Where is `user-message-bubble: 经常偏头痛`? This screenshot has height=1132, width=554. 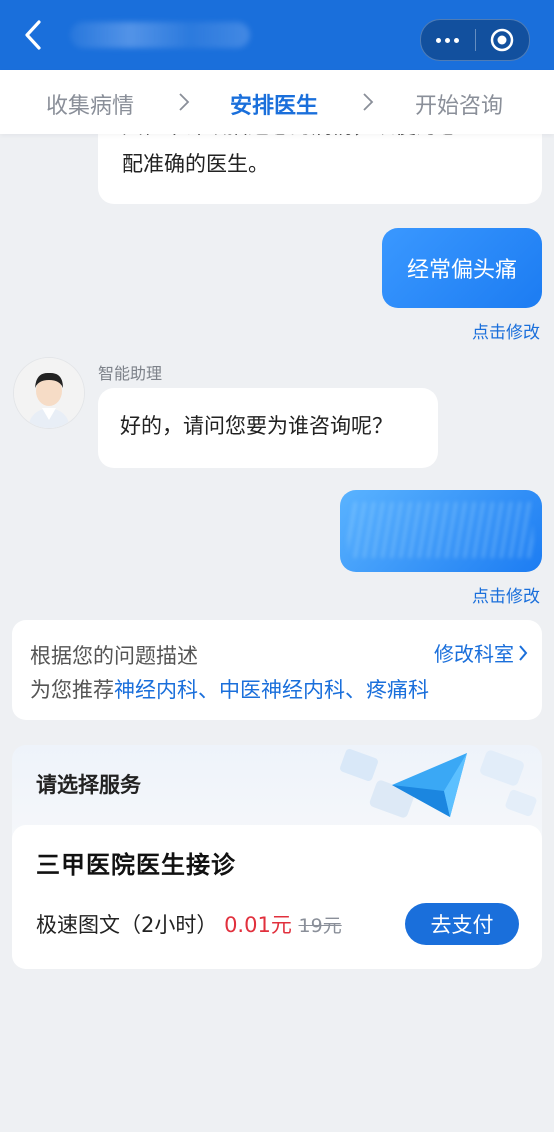
user-message-bubble: 经常偏头痛 is located at coordinates (462, 268).